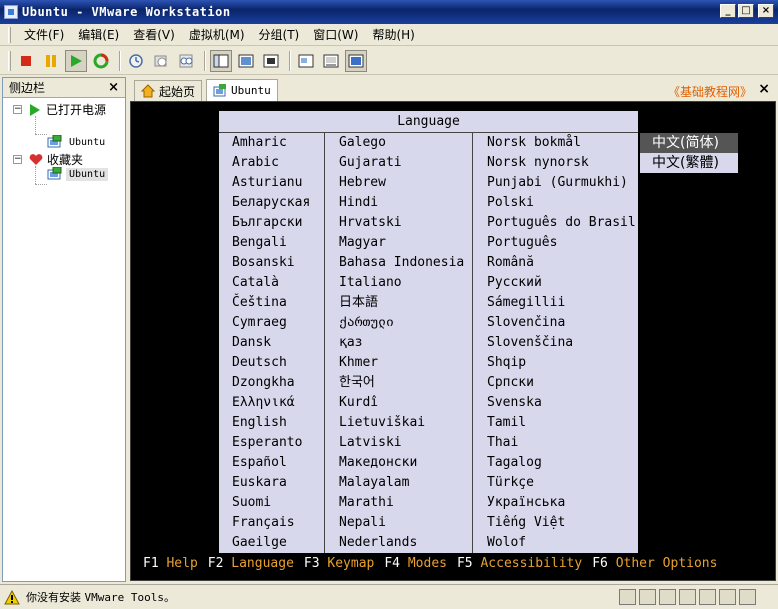 The width and height of the screenshot is (778, 609). What do you see at coordinates (689, 163) in the screenshot?
I see `language-option: 中文(繁體)` at bounding box center [689, 163].